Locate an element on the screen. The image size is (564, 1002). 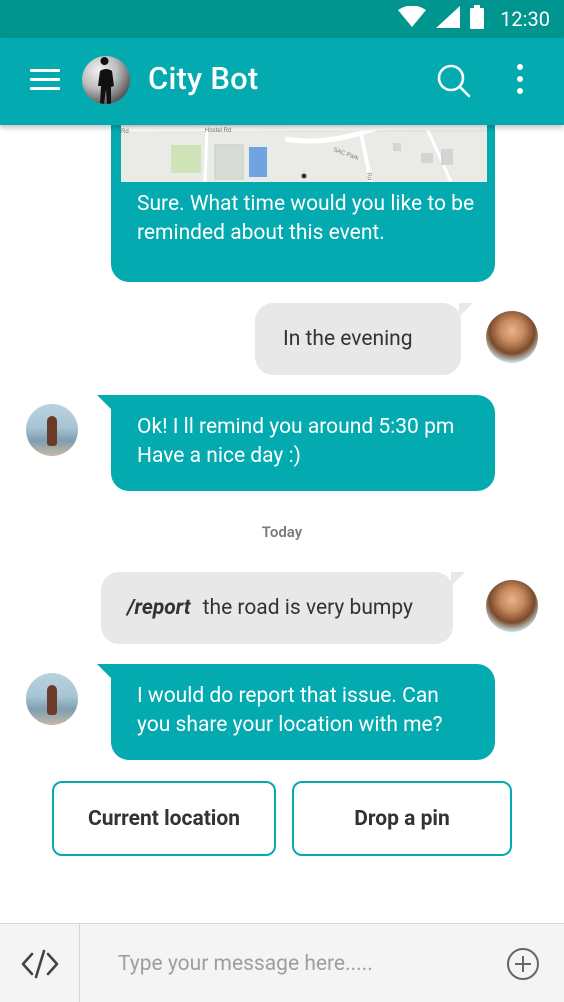
map-preview: Rd Hostel Rd SAC Park Rd is located at coordinates (304, 153).